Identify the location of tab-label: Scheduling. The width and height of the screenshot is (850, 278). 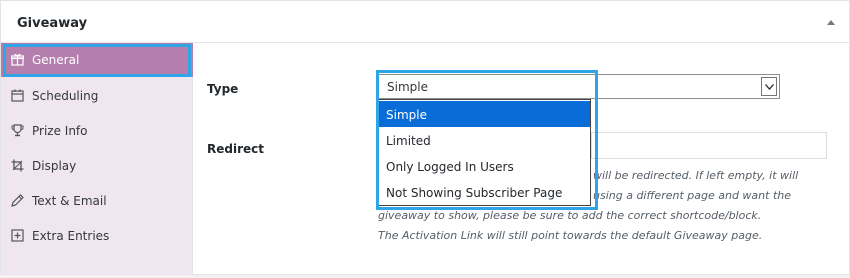
(65, 96).